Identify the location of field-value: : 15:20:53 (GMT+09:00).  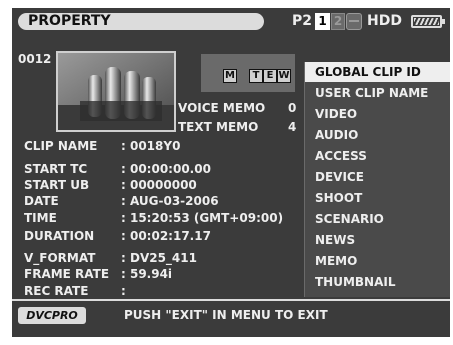
(202, 218).